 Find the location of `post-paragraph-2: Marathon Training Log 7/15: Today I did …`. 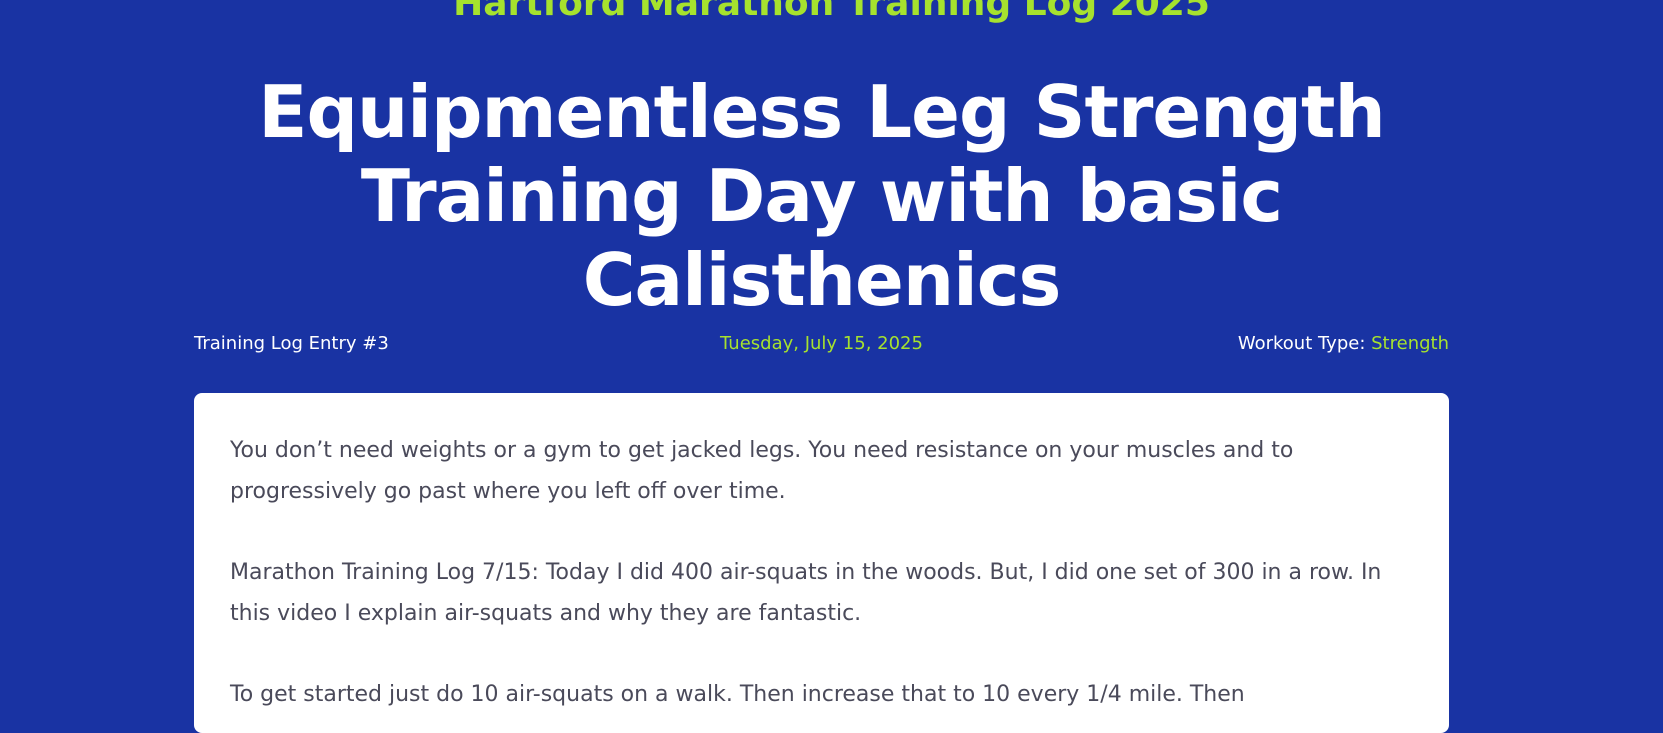

post-paragraph-2: Marathon Training Log 7/15: Today I did … is located at coordinates (806, 593).